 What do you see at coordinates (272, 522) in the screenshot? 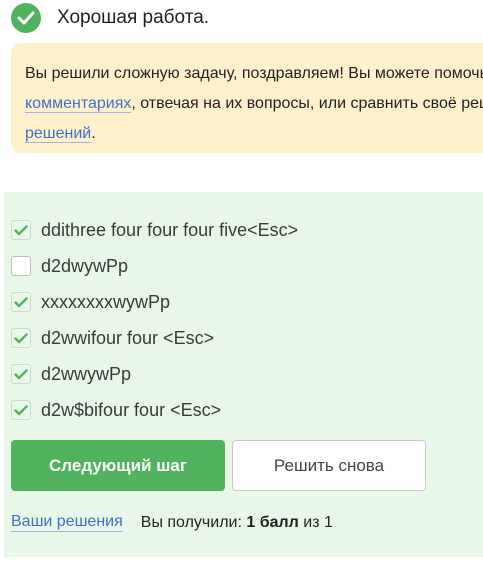
I see `score-value: 1 балл` at bounding box center [272, 522].